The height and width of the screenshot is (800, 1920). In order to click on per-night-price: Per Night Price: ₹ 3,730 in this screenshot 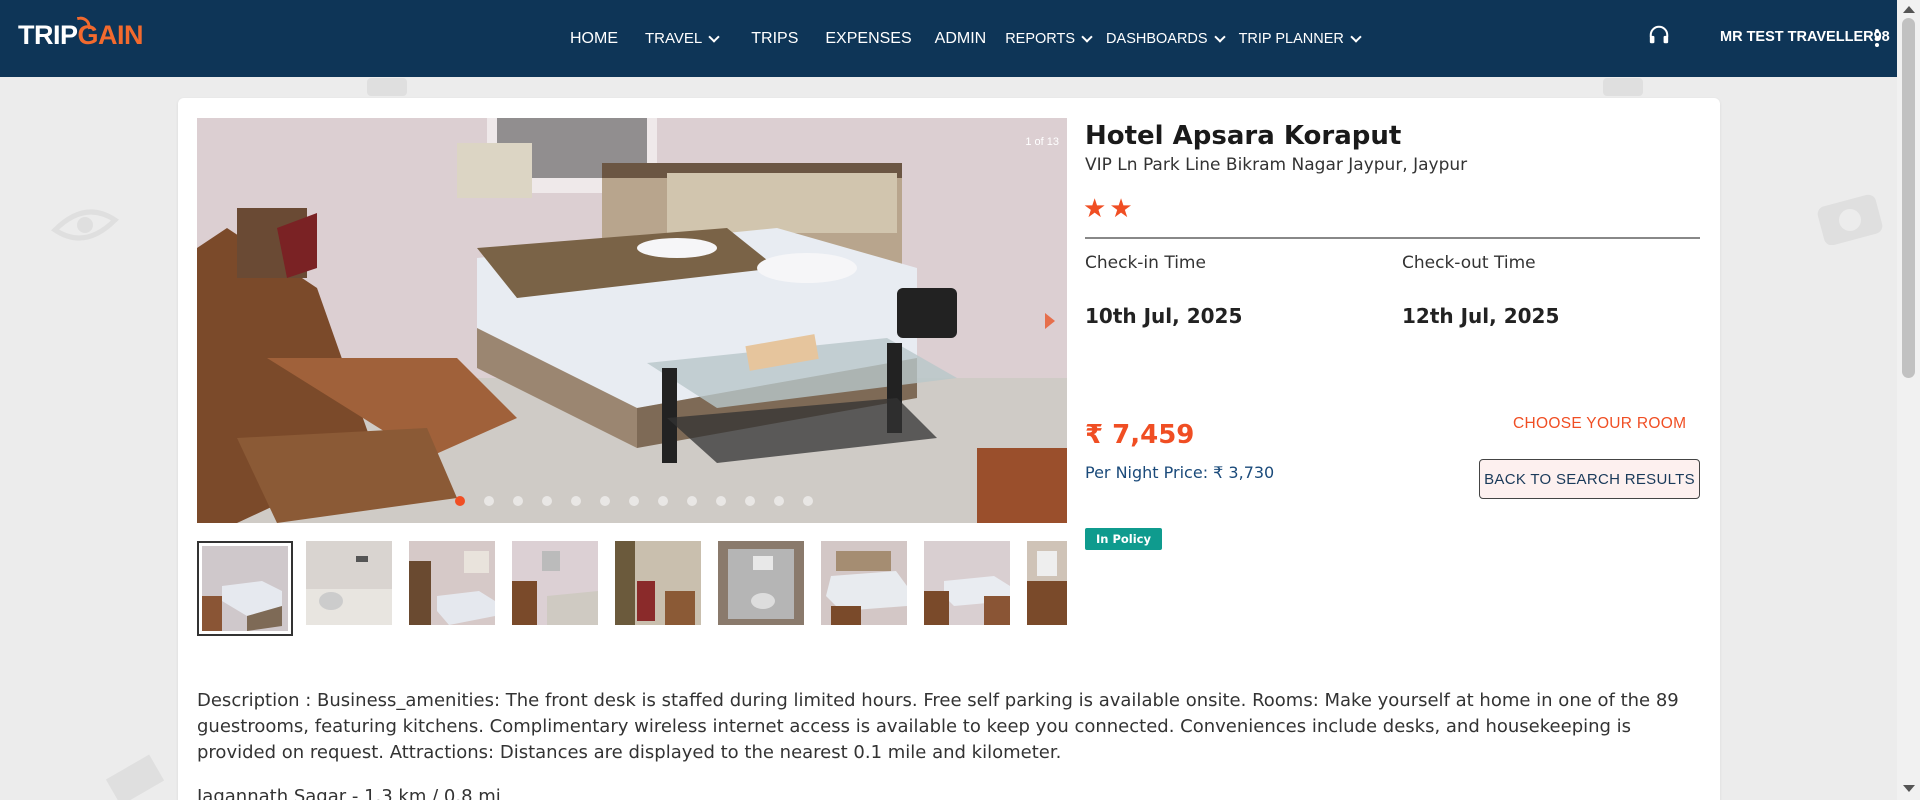, I will do `click(1180, 472)`.